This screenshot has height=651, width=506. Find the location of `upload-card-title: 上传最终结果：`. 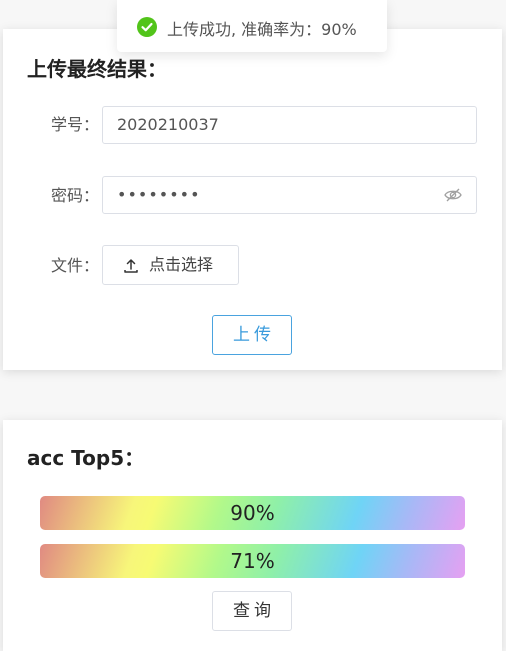

upload-card-title: 上传最终结果： is located at coordinates (97, 69).